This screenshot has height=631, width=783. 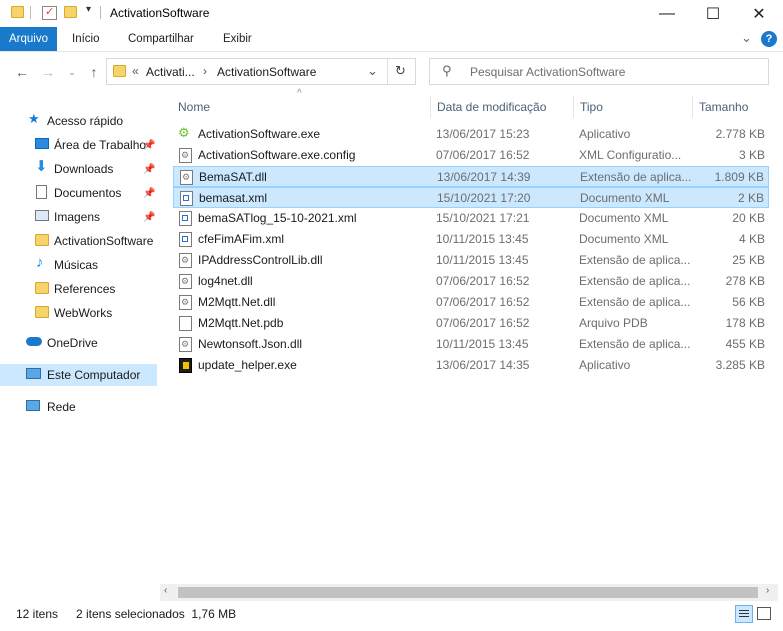 What do you see at coordinates (88, 9) in the screenshot?
I see `customize-quick-access-icon: ▾` at bounding box center [88, 9].